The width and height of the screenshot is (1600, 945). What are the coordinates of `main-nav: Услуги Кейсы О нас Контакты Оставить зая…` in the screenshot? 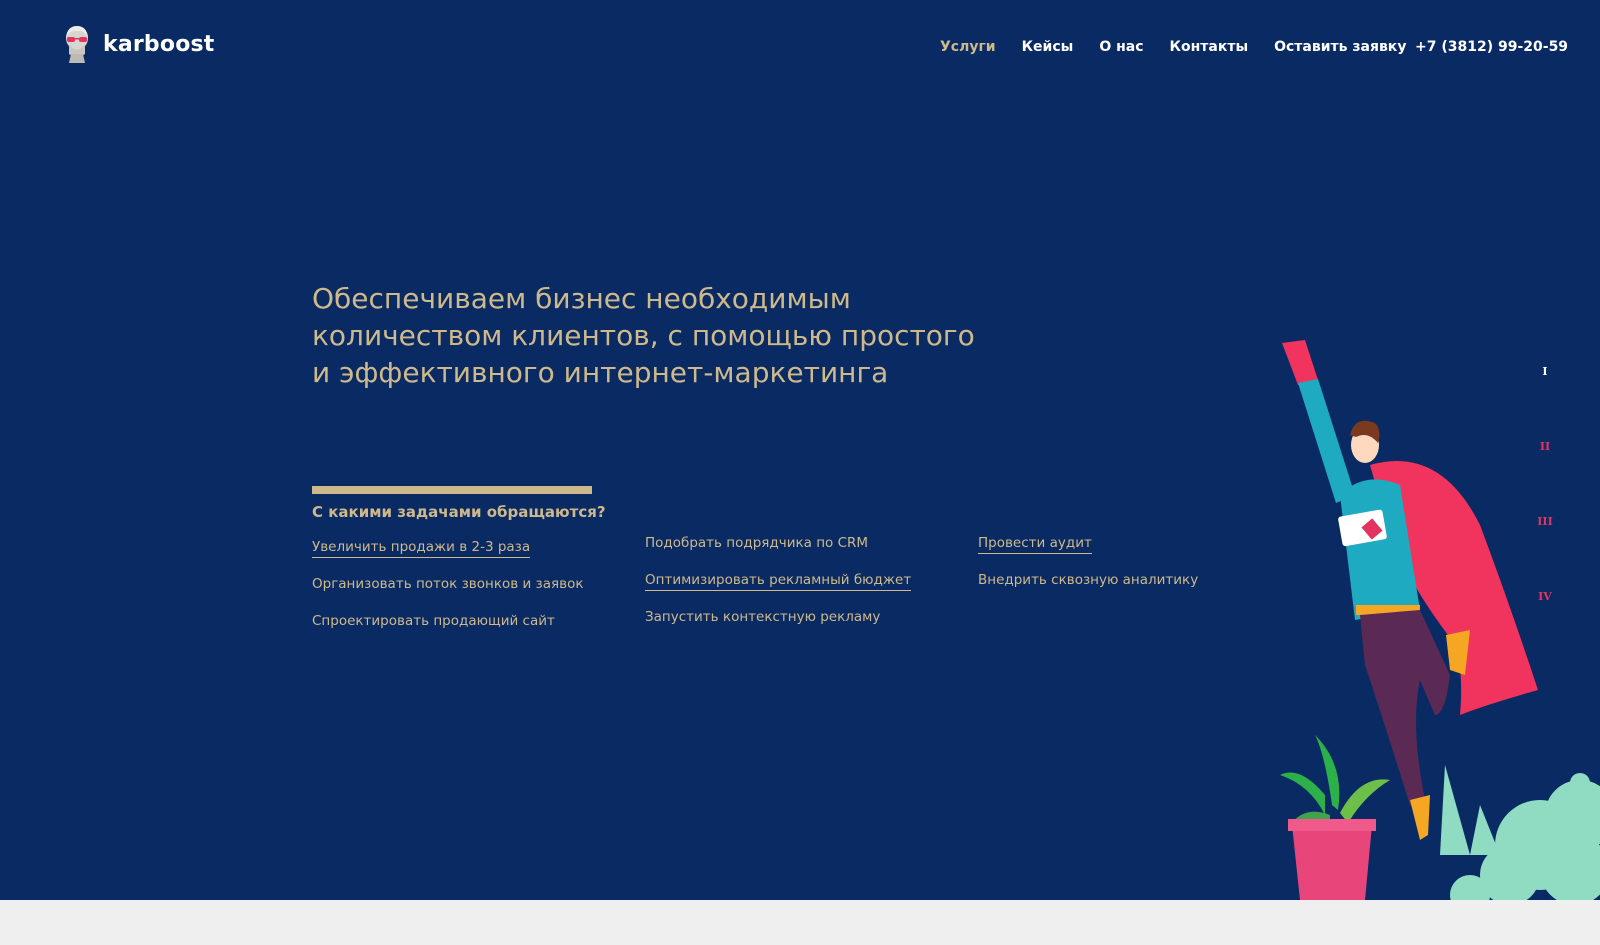 It's located at (1173, 47).